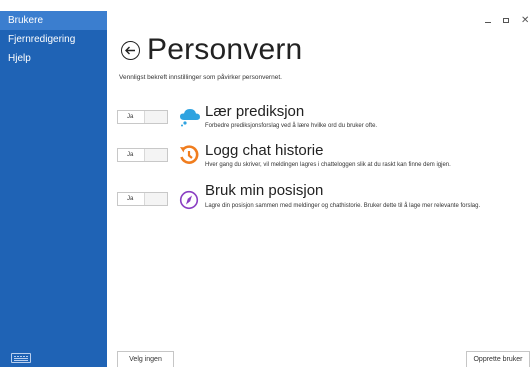  Describe the element at coordinates (255, 111) in the screenshot. I see `setting-title: Lær prediksjon` at that location.